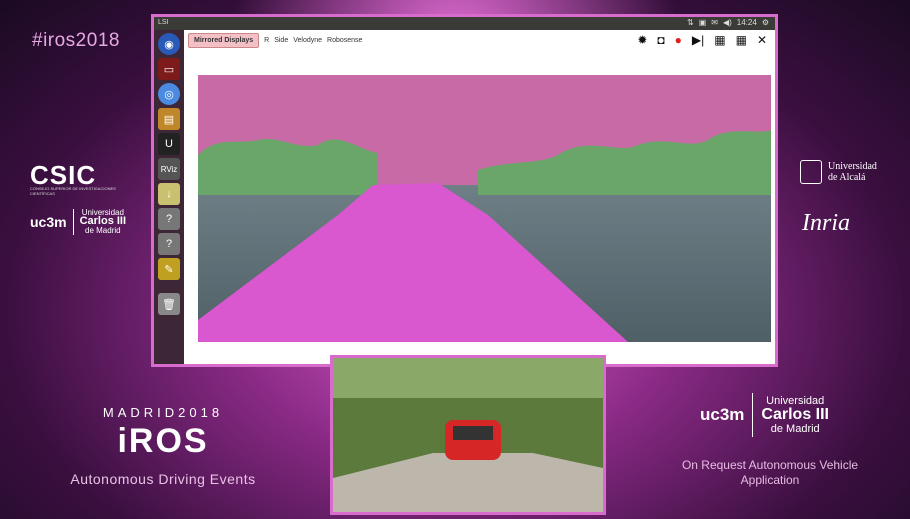 The width and height of the screenshot is (910, 519). What do you see at coordinates (765, 22) in the screenshot?
I see `settings-icon: ⚙` at bounding box center [765, 22].